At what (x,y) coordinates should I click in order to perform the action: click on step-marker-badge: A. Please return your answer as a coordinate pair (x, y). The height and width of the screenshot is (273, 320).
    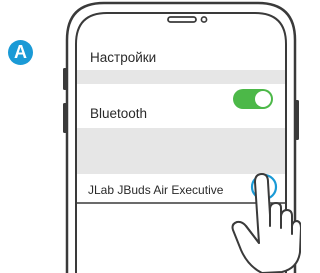
    Looking at the image, I should click on (20, 52).